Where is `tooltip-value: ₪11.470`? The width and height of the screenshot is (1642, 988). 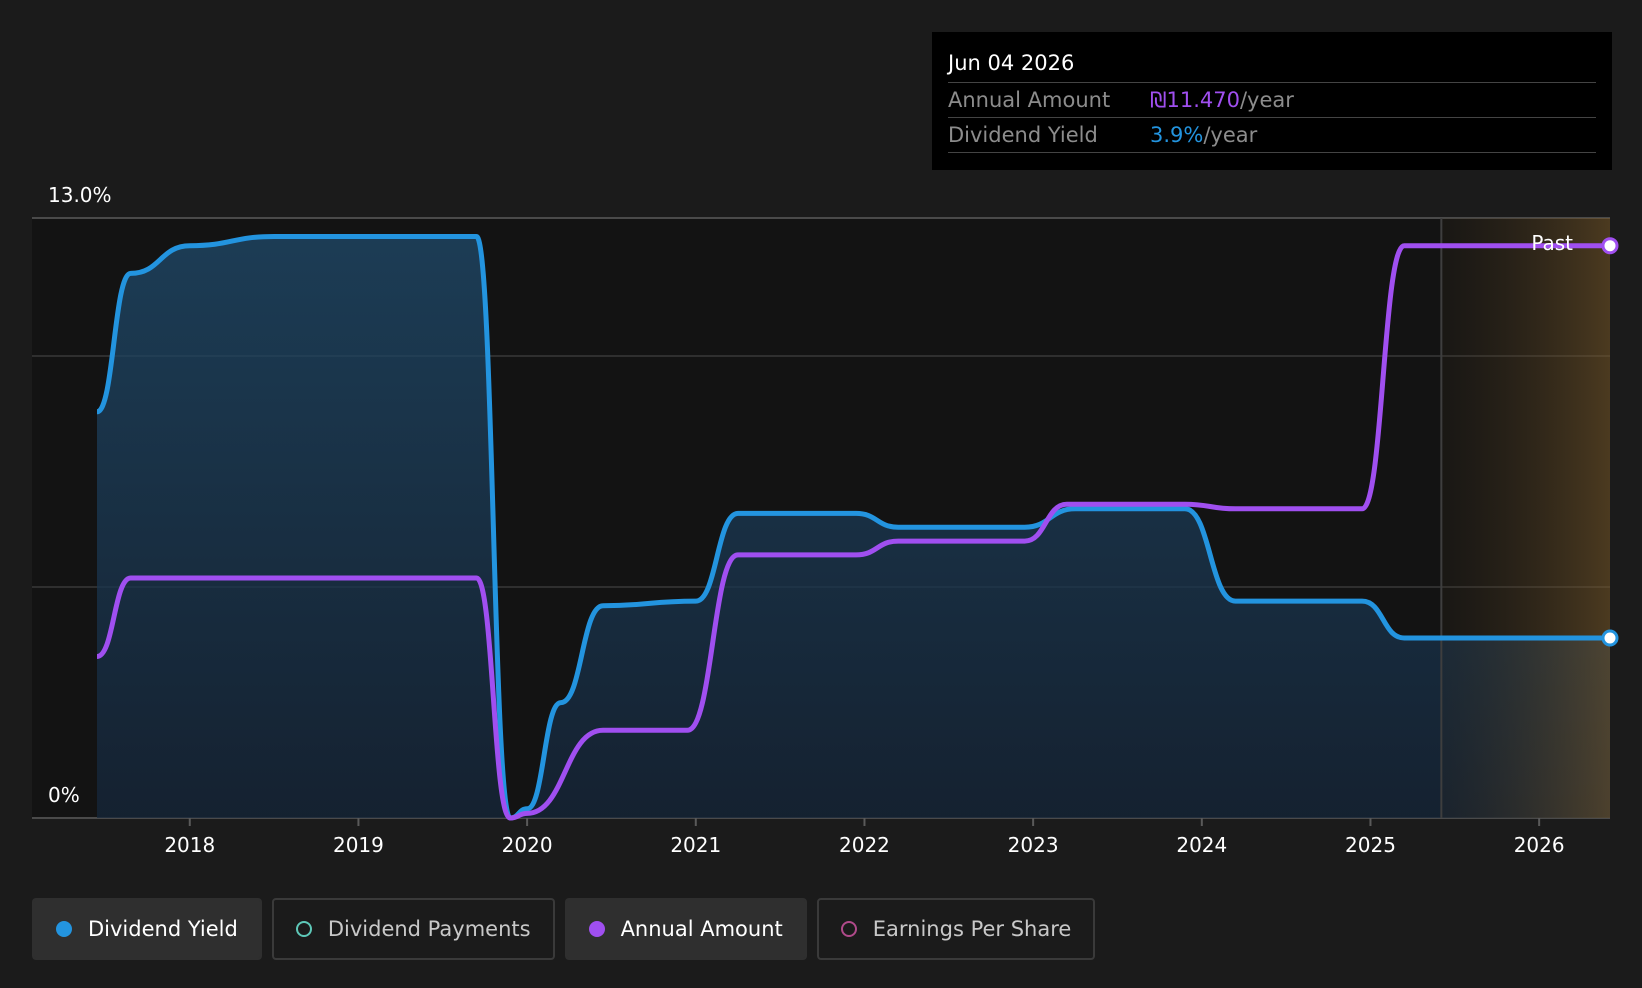
tooltip-value: ₪11.470 is located at coordinates (1195, 100).